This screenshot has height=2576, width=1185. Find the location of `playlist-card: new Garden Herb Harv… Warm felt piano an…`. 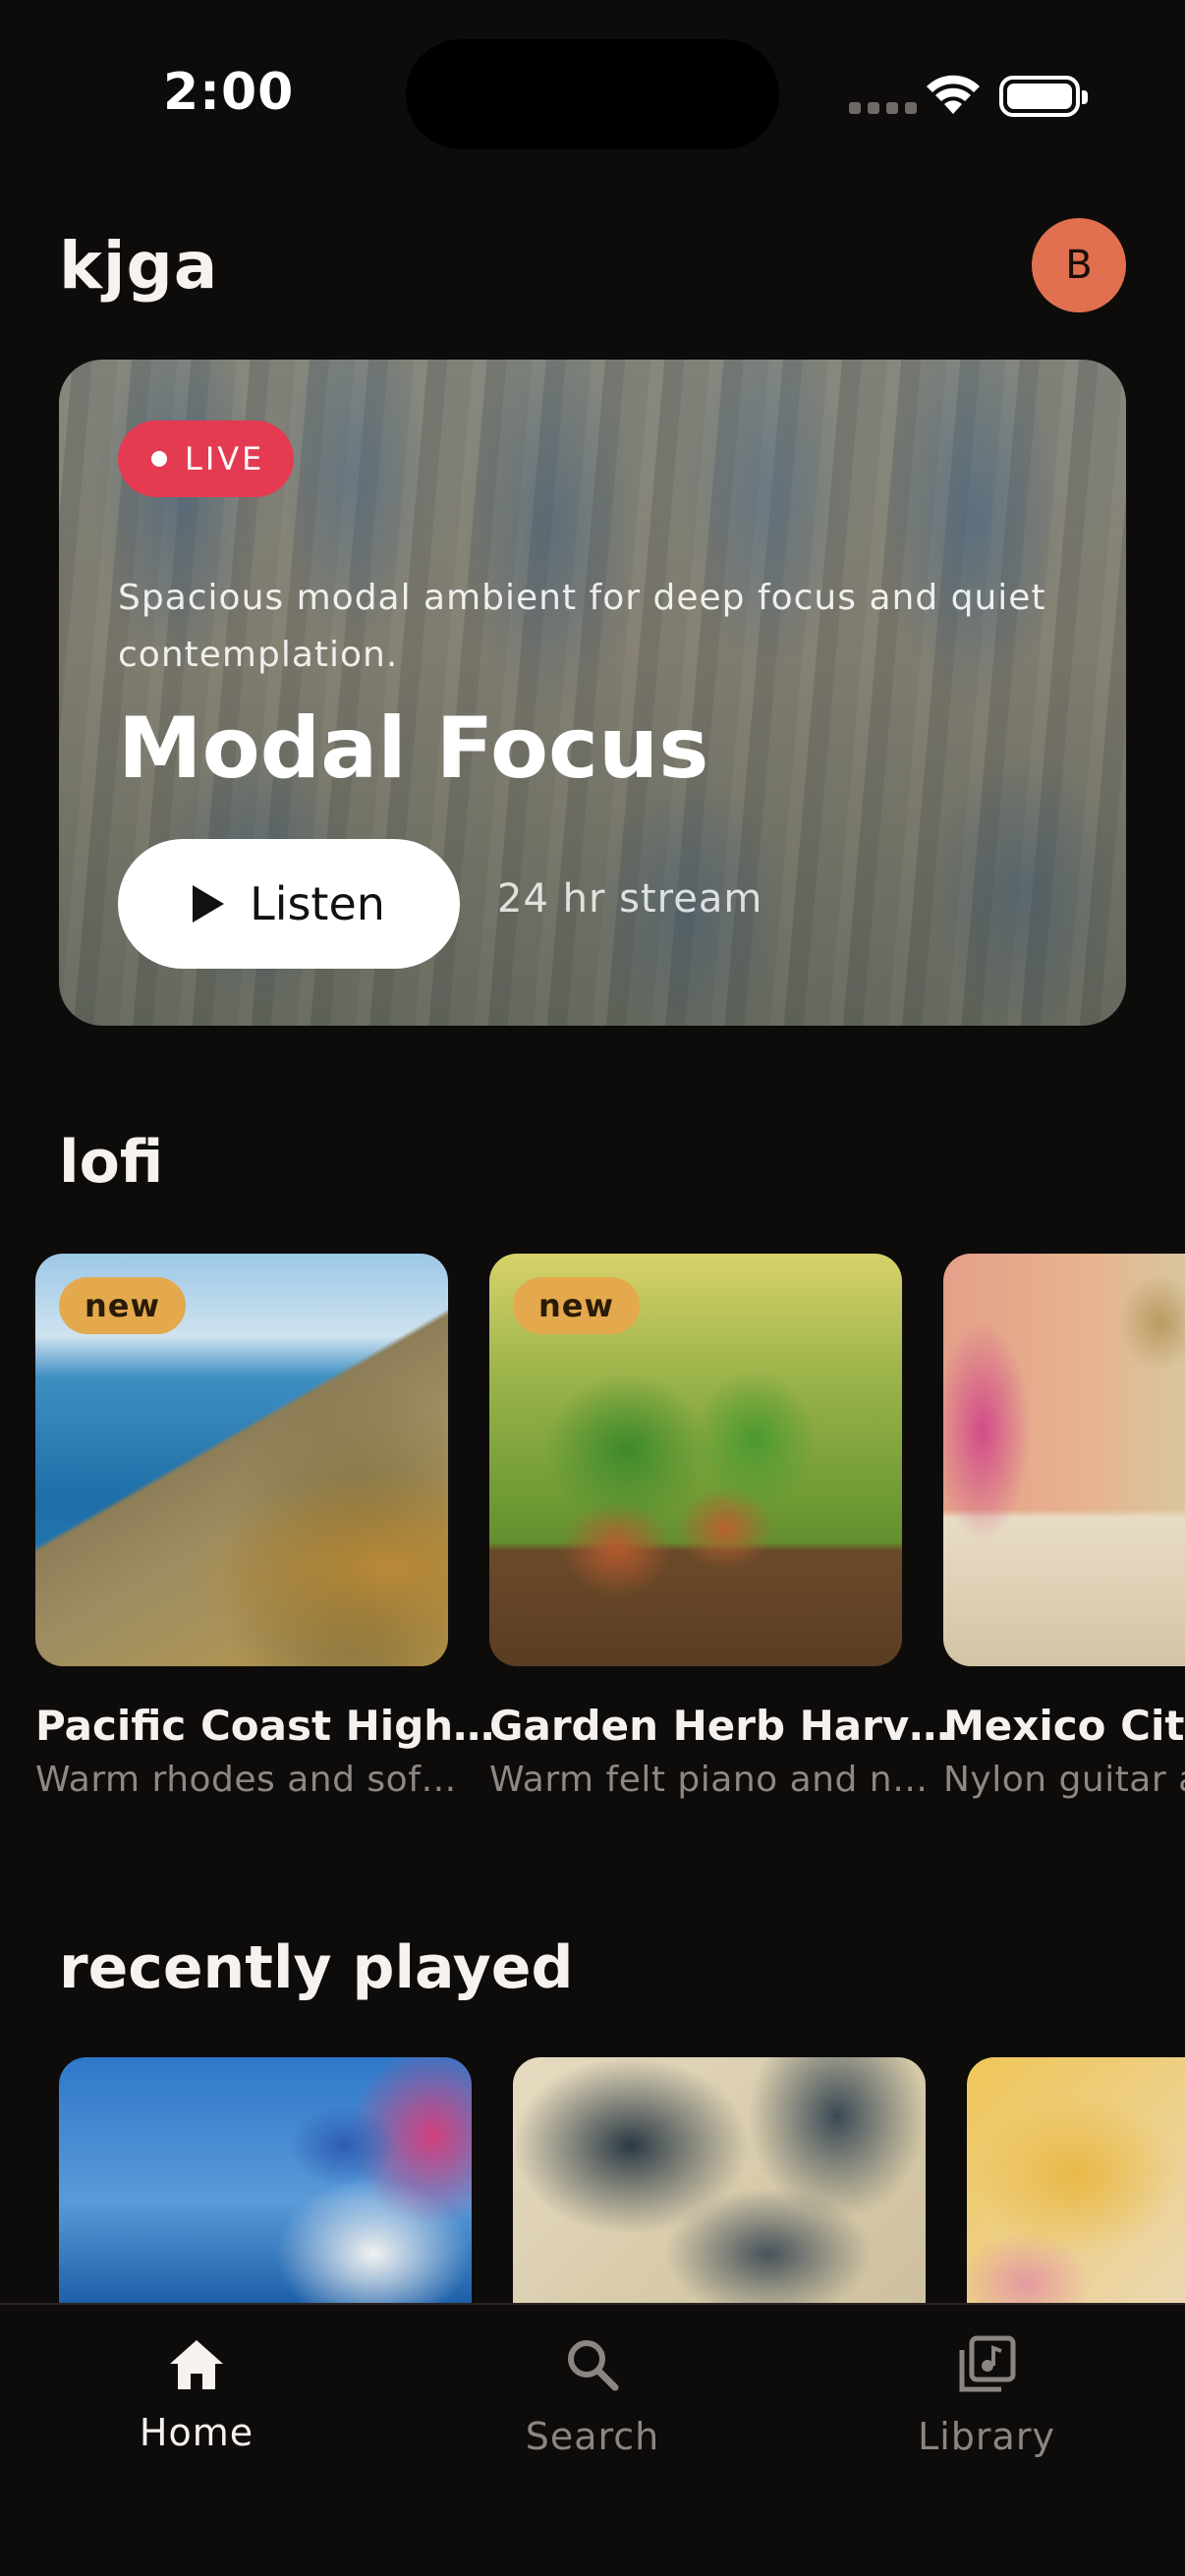

playlist-card: new Garden Herb Harv… Warm felt piano an… is located at coordinates (720, 1527).